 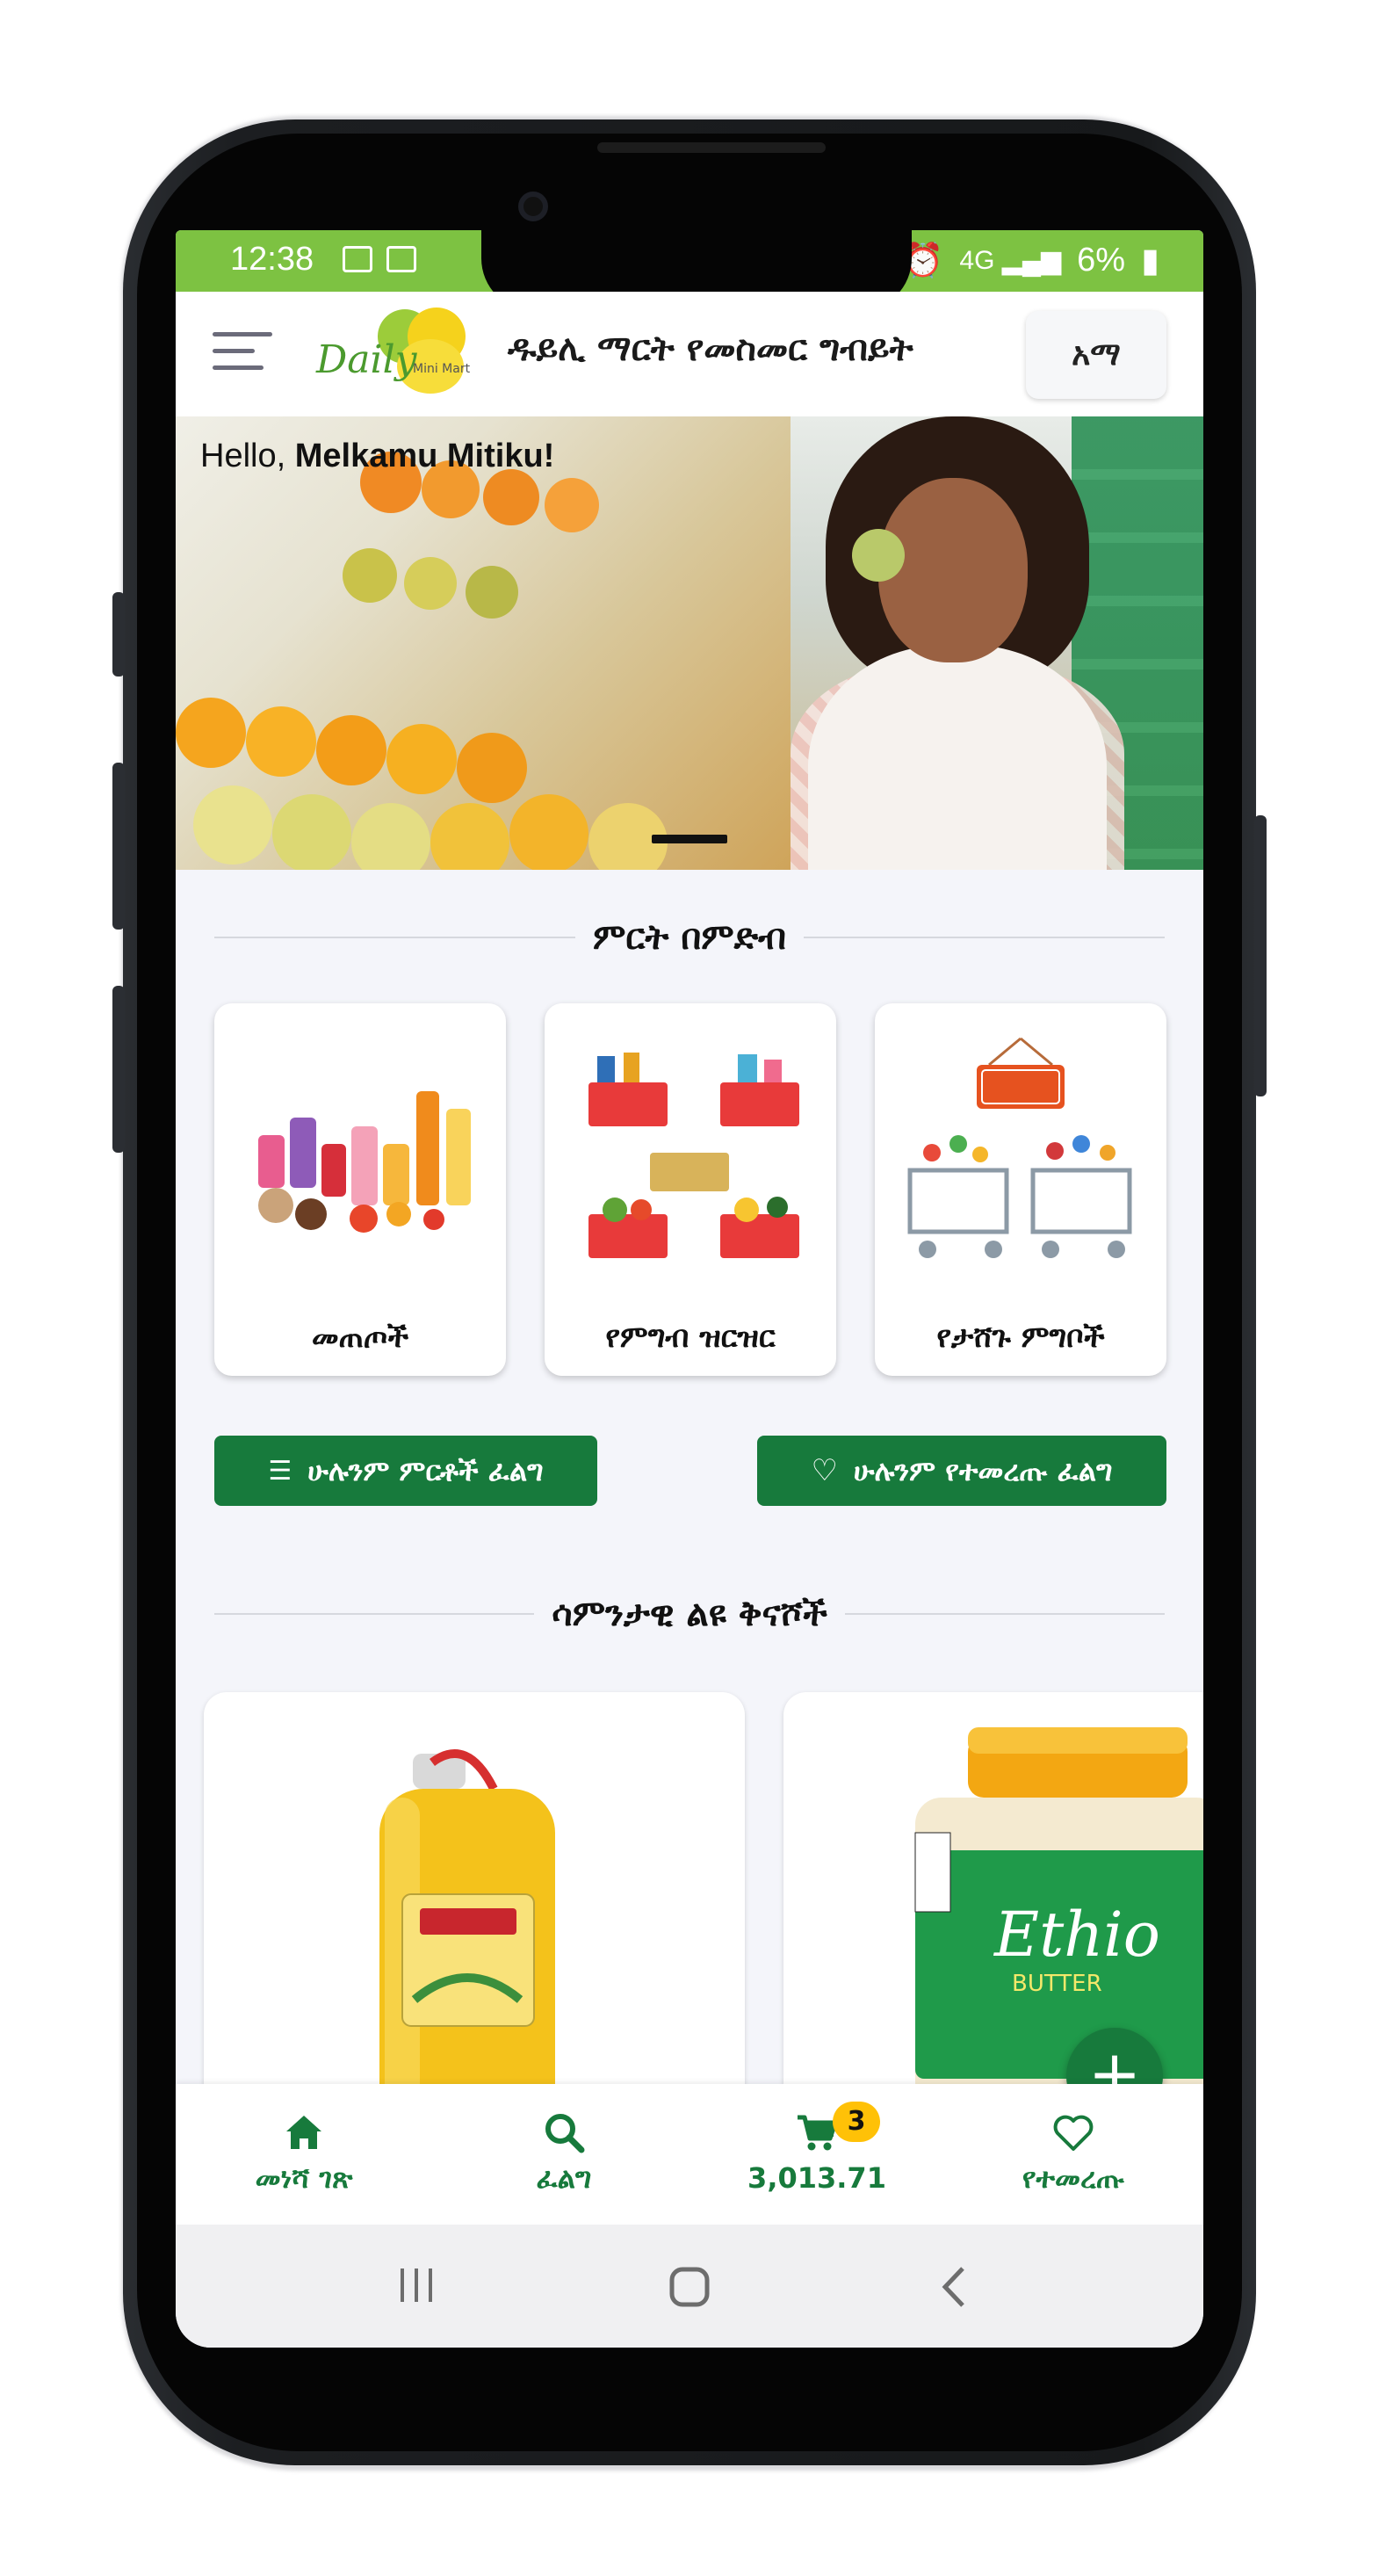 What do you see at coordinates (425, 1470) in the screenshot?
I see `browse-all-products-label: ሁሉንም ምርቶች ፈልግ` at bounding box center [425, 1470].